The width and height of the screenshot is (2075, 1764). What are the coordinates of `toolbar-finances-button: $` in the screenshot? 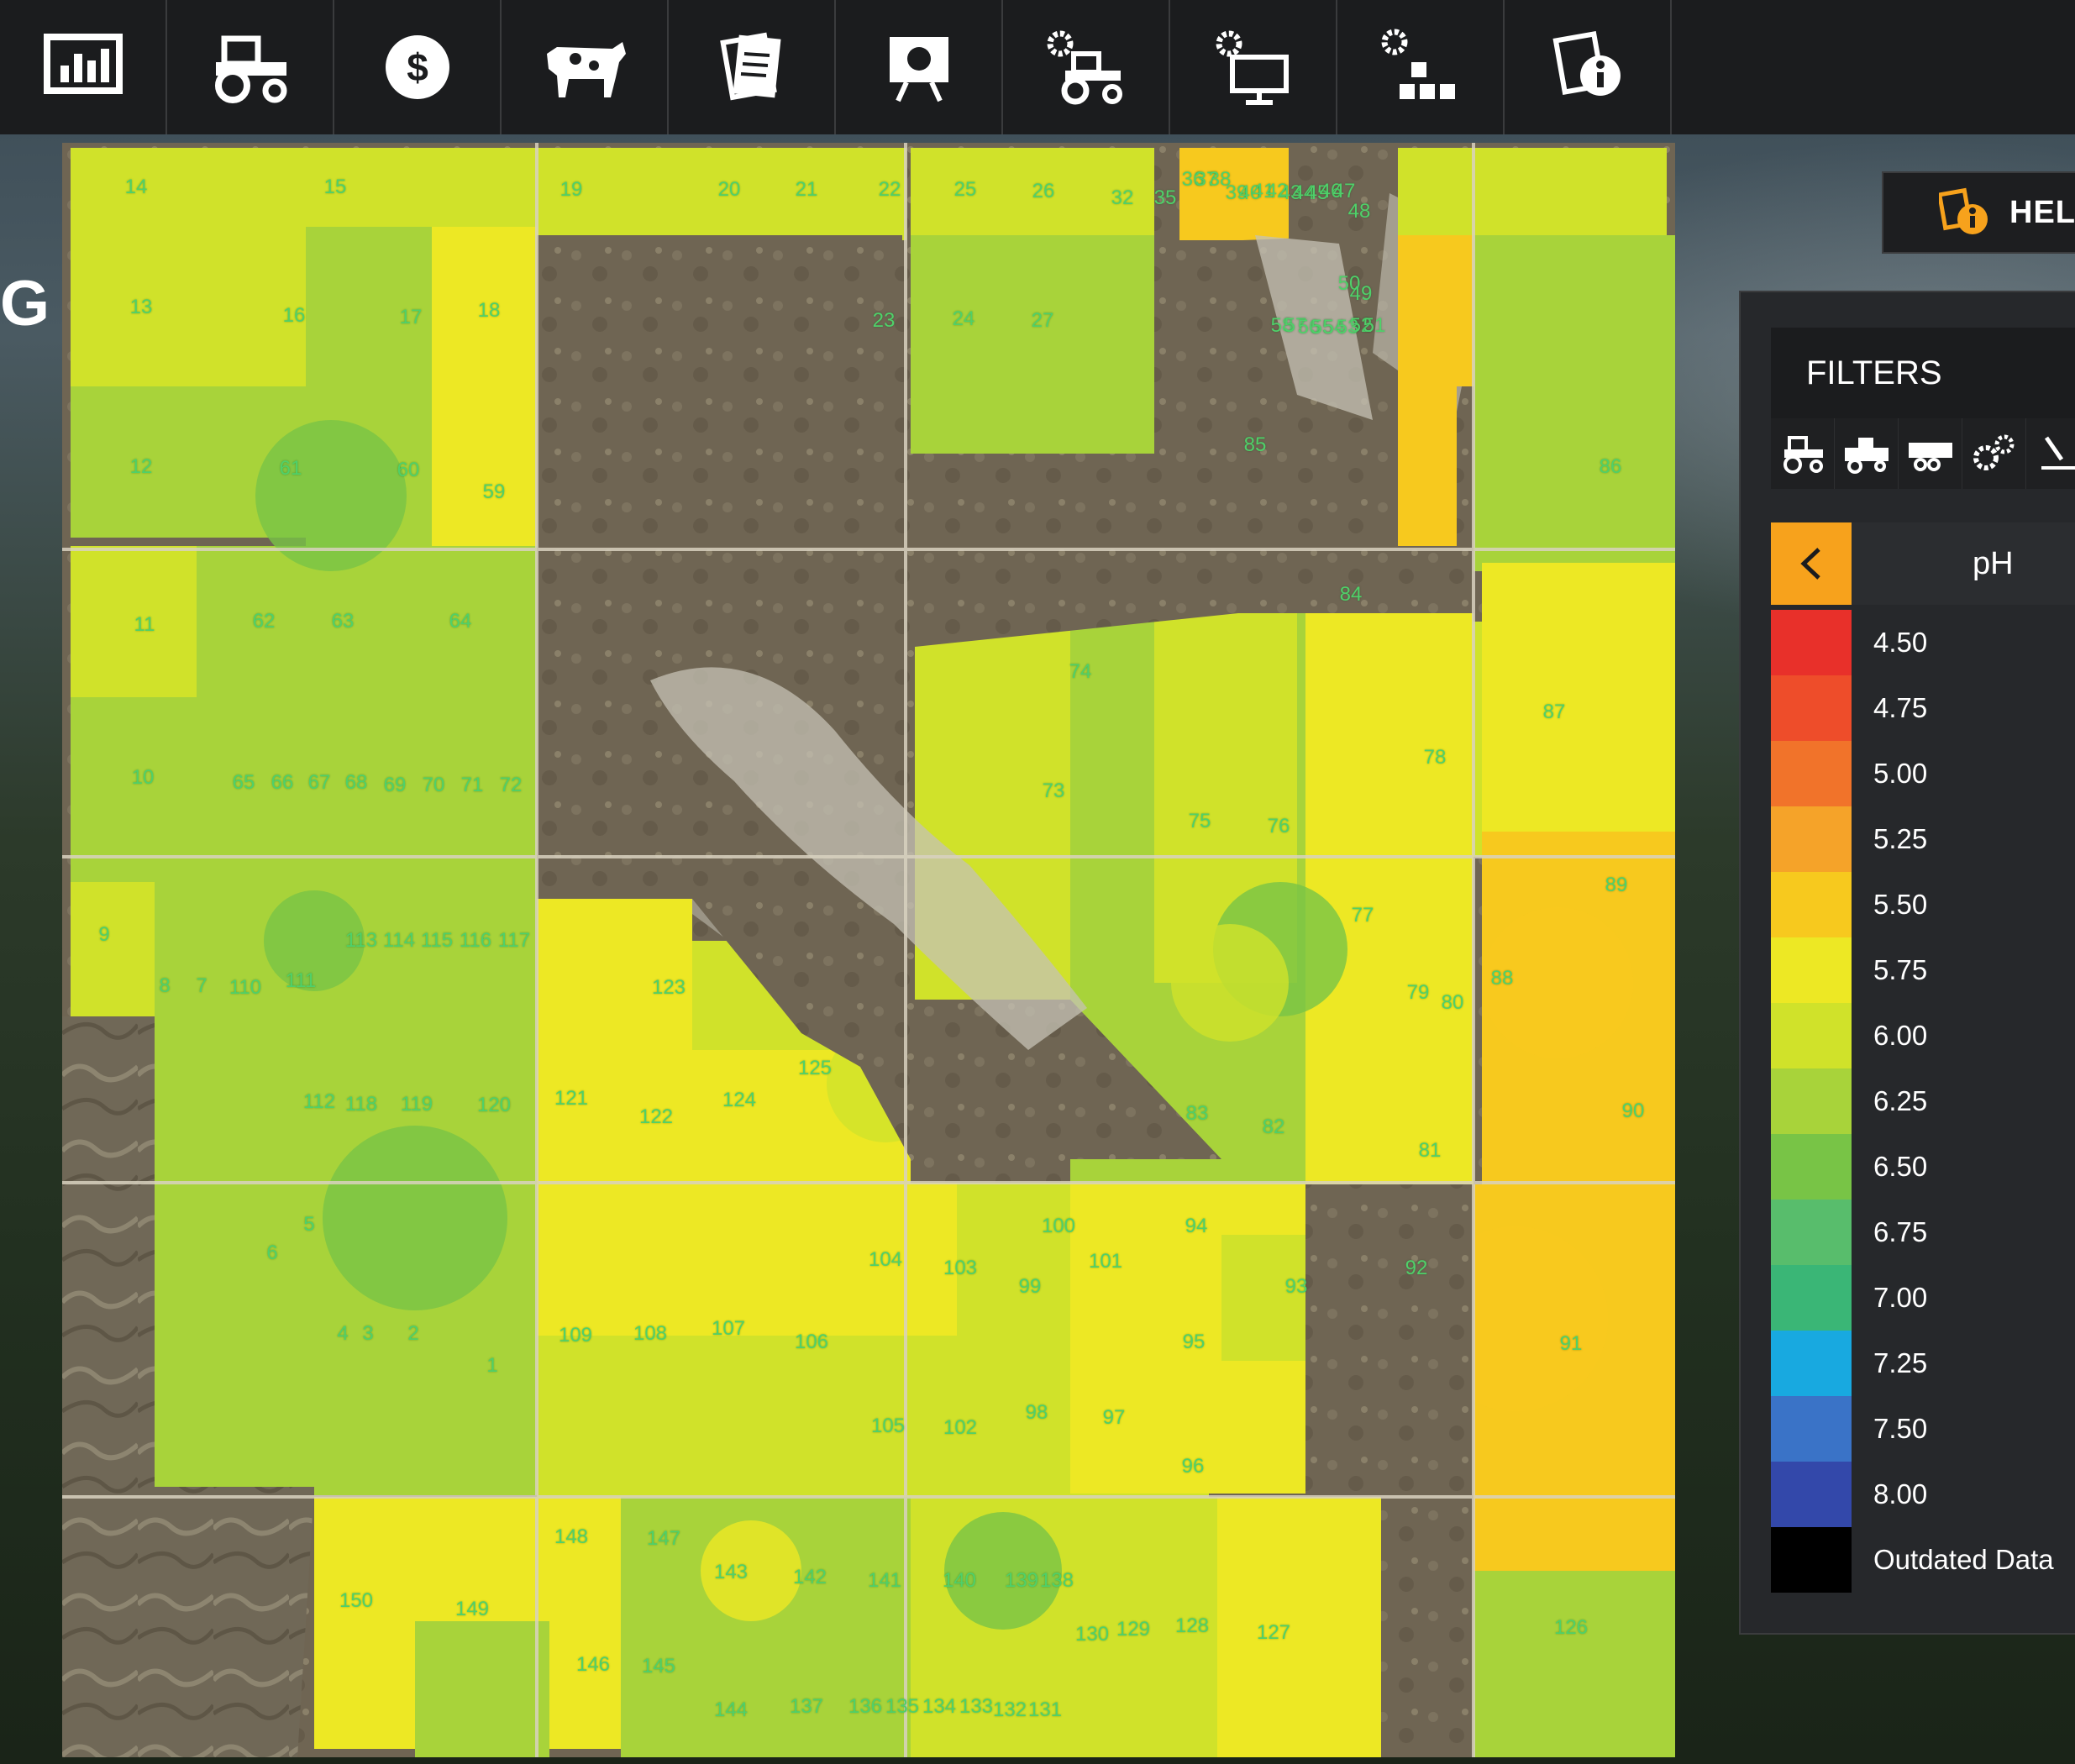 It's located at (418, 67).